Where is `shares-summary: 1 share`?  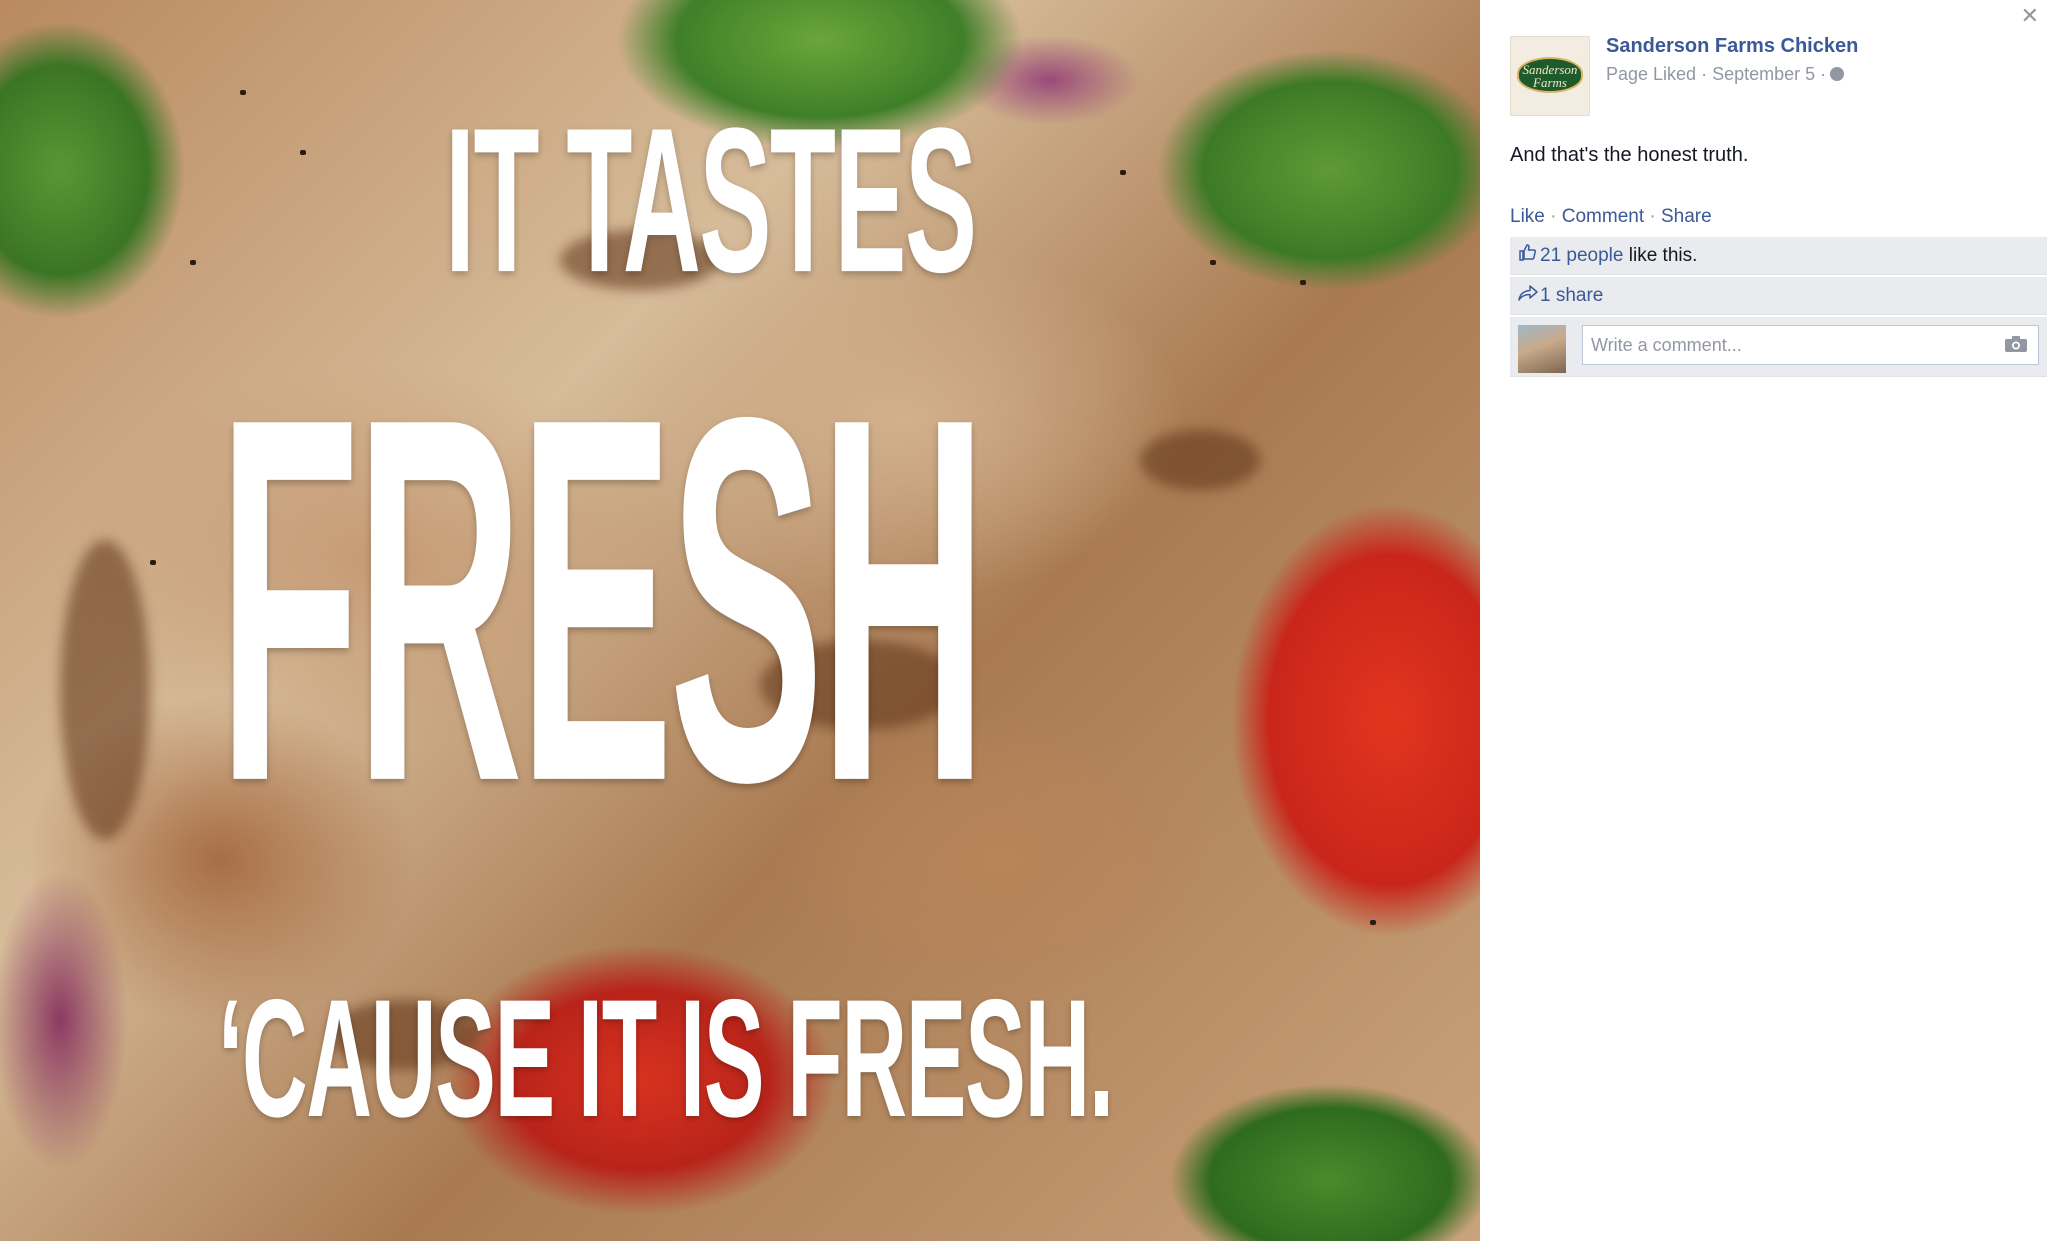 shares-summary: 1 share is located at coordinates (1778, 296).